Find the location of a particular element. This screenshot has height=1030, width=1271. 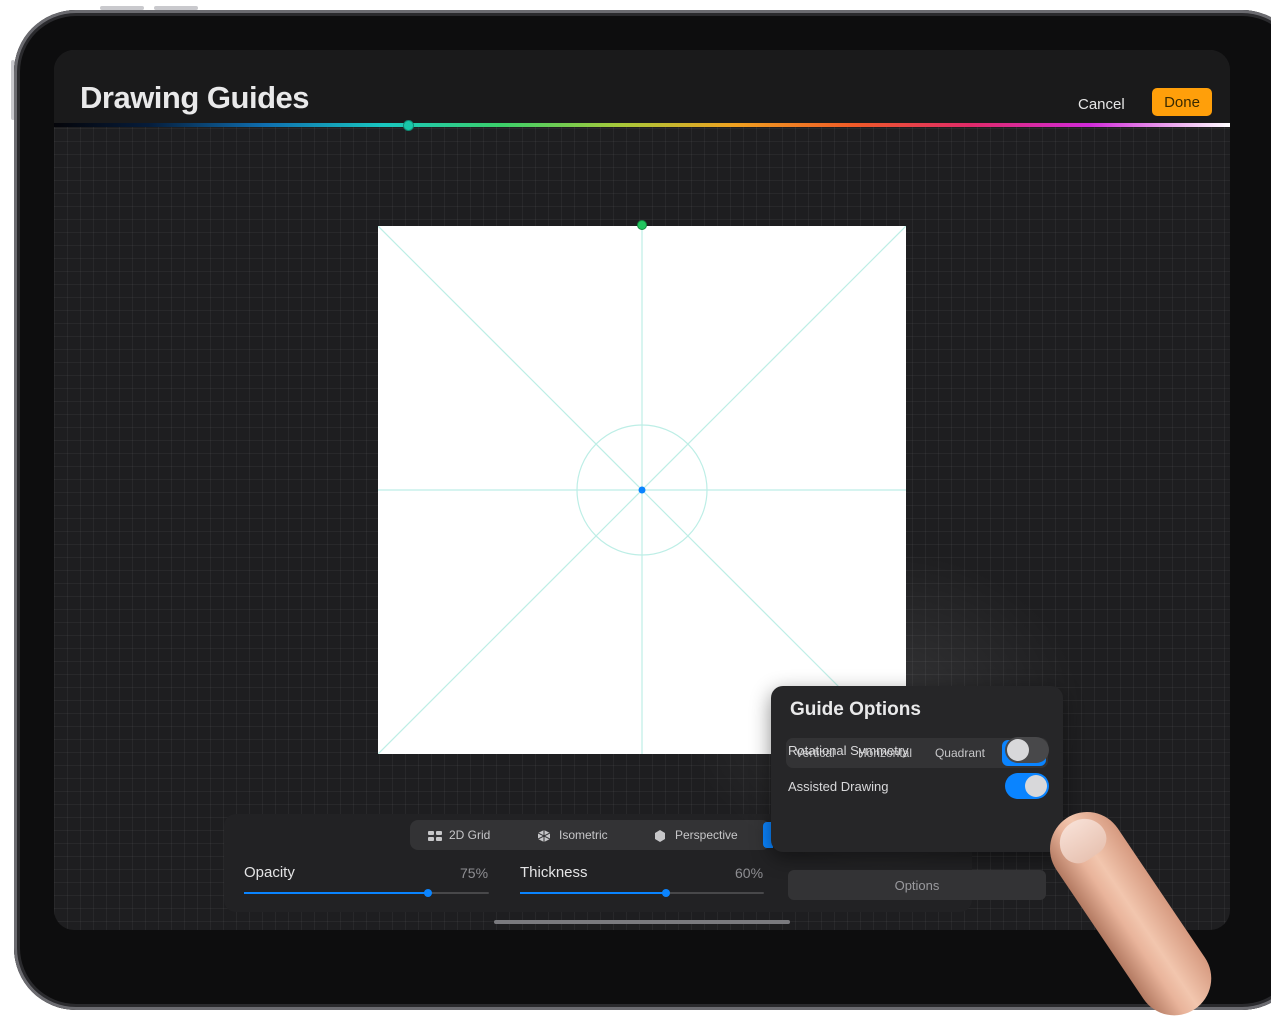

cancel-button: Cancel is located at coordinates (1101, 104).